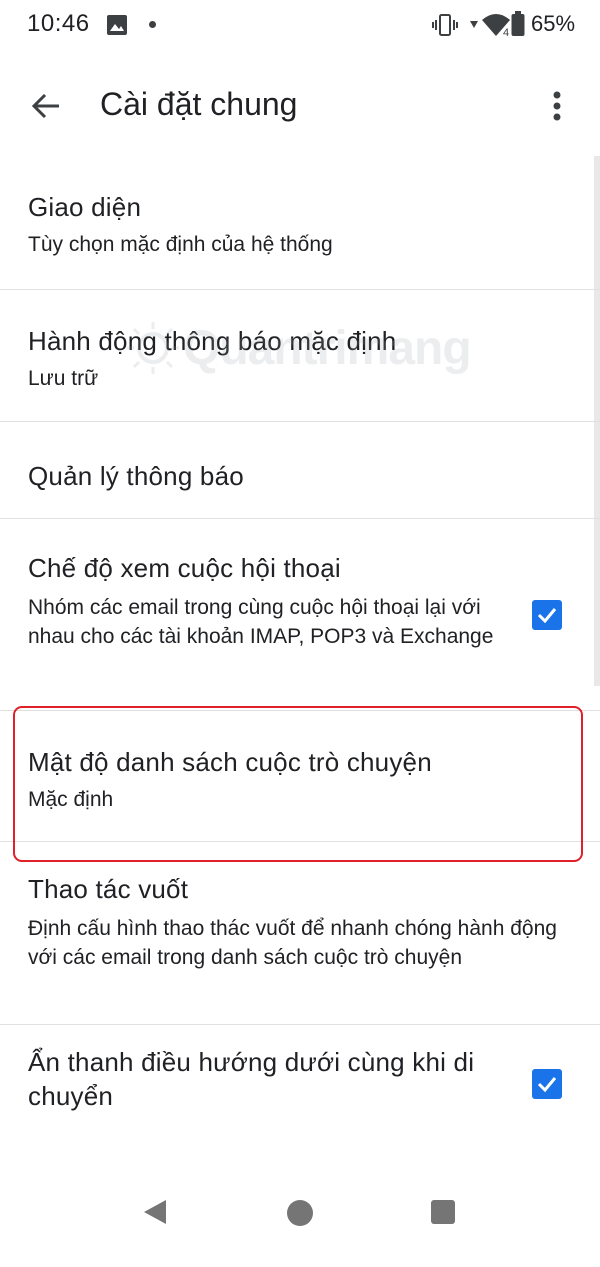  I want to click on battery-icon, so click(518, 23).